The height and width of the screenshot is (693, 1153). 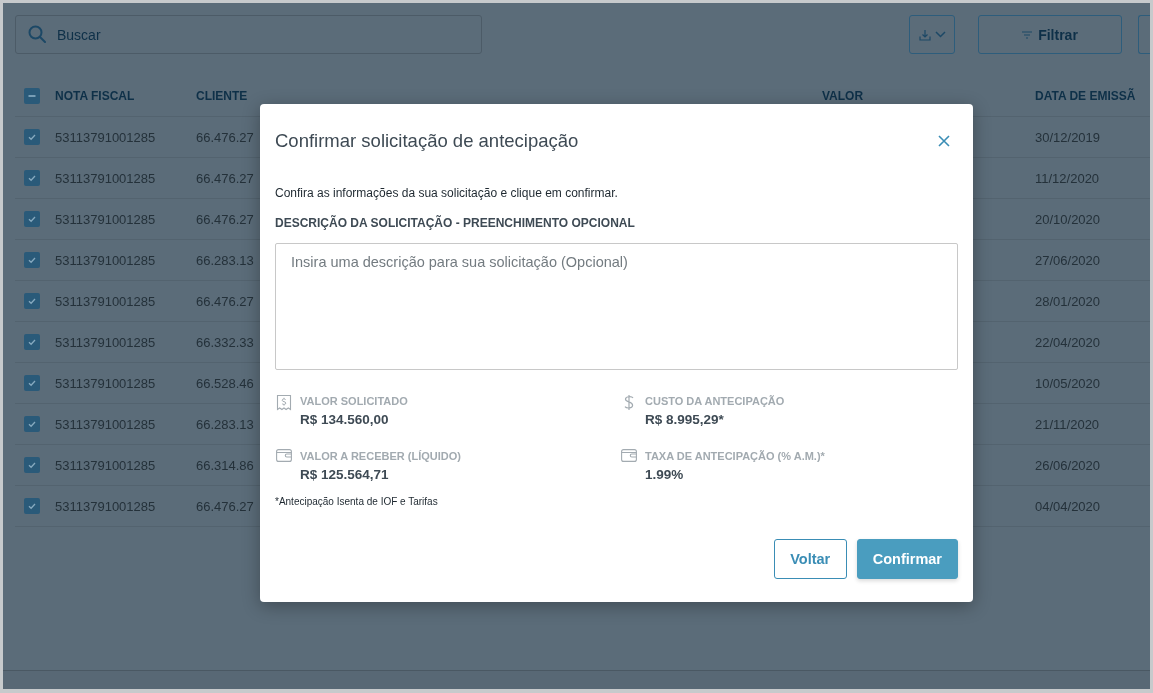 What do you see at coordinates (907, 559) in the screenshot?
I see `confirm-button: Confirmar` at bounding box center [907, 559].